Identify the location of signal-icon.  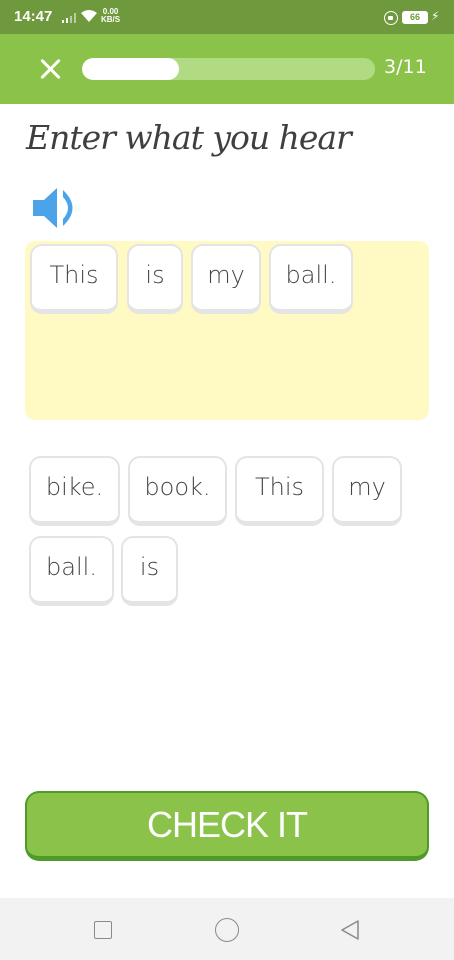
(69, 18).